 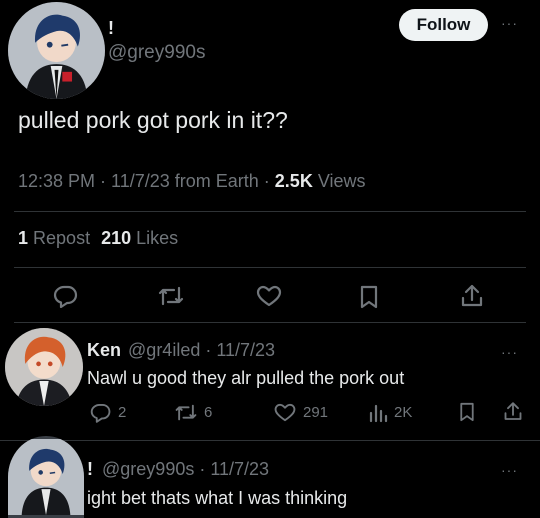 I want to click on retweet-button: 6, so click(x=193, y=412).